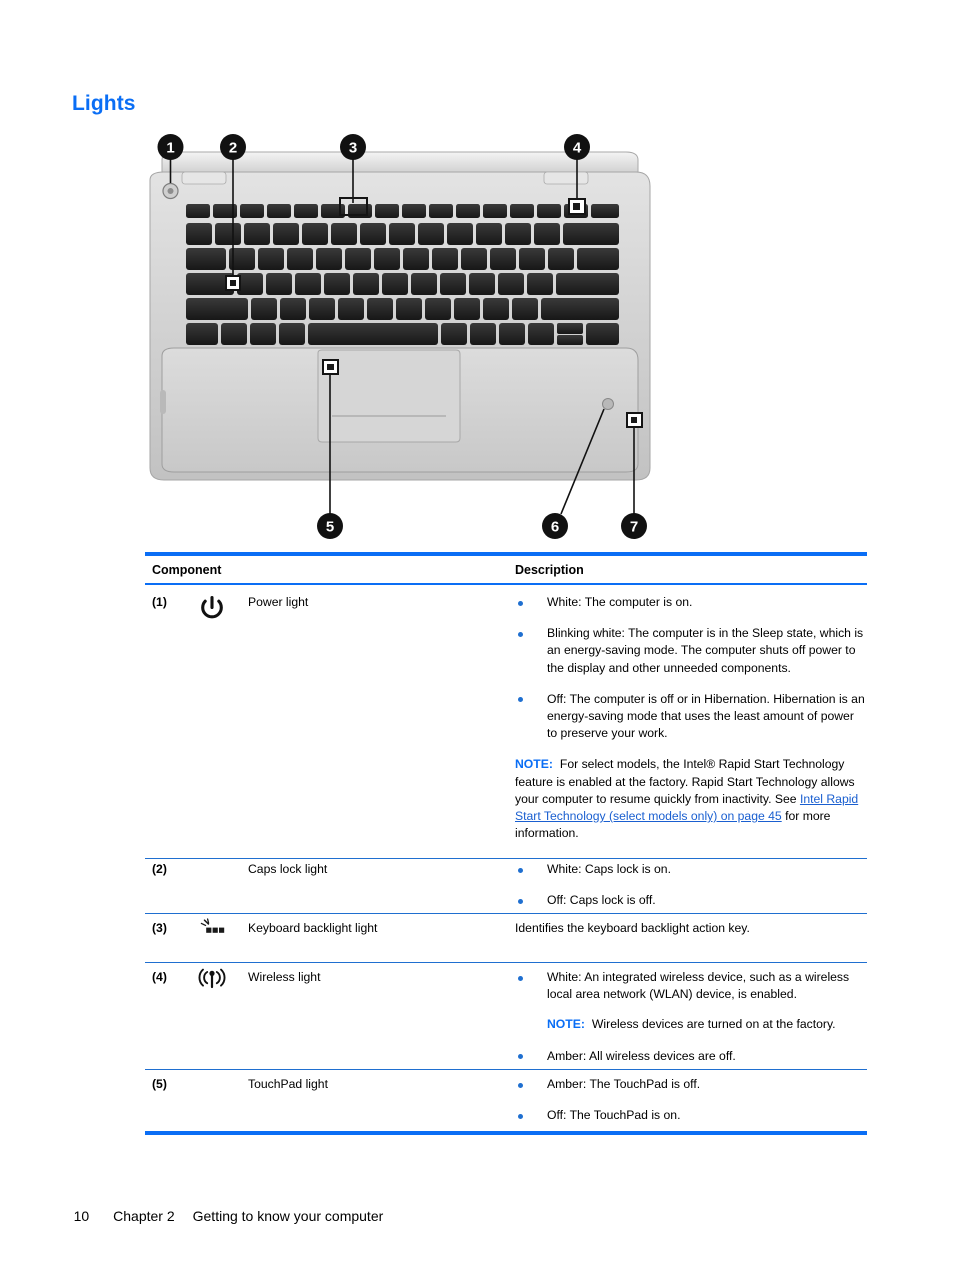 Image resolution: width=954 pixels, height=1270 pixels. Describe the element at coordinates (690, 1115) in the screenshot. I see `list-item: Off: The TouchPad is on.` at that location.